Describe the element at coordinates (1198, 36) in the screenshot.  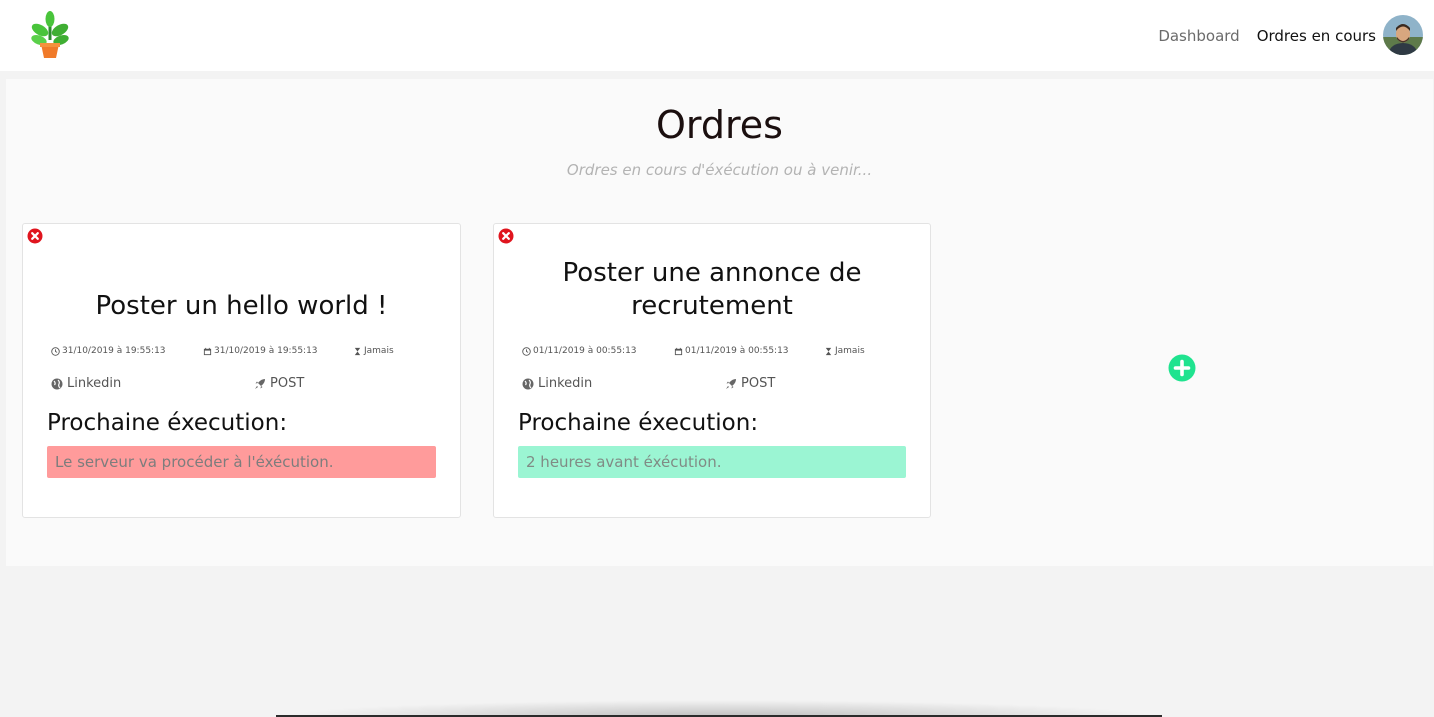
I see `nav-link-dashboard: Dashboard` at that location.